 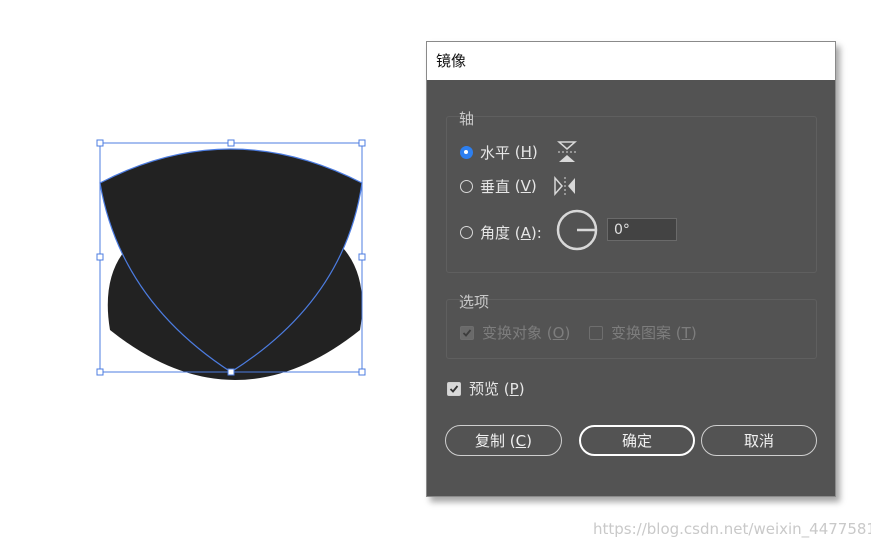 I want to click on dialog-title: 镜像, so click(x=631, y=61).